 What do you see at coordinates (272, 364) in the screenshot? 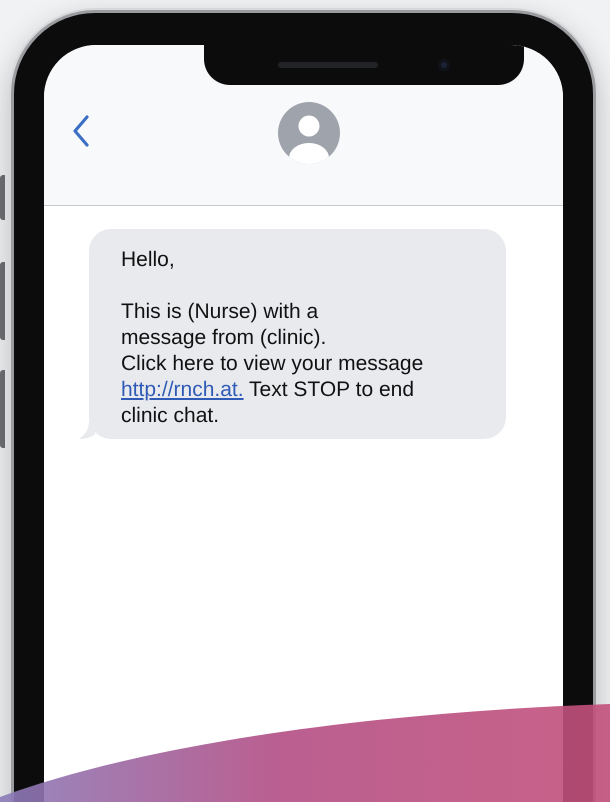
I see `message-text: This is (Nurse) with a message from (clinic). Click here to view your message http://rnch.at. Text STOP to end clinic chat.` at bounding box center [272, 364].